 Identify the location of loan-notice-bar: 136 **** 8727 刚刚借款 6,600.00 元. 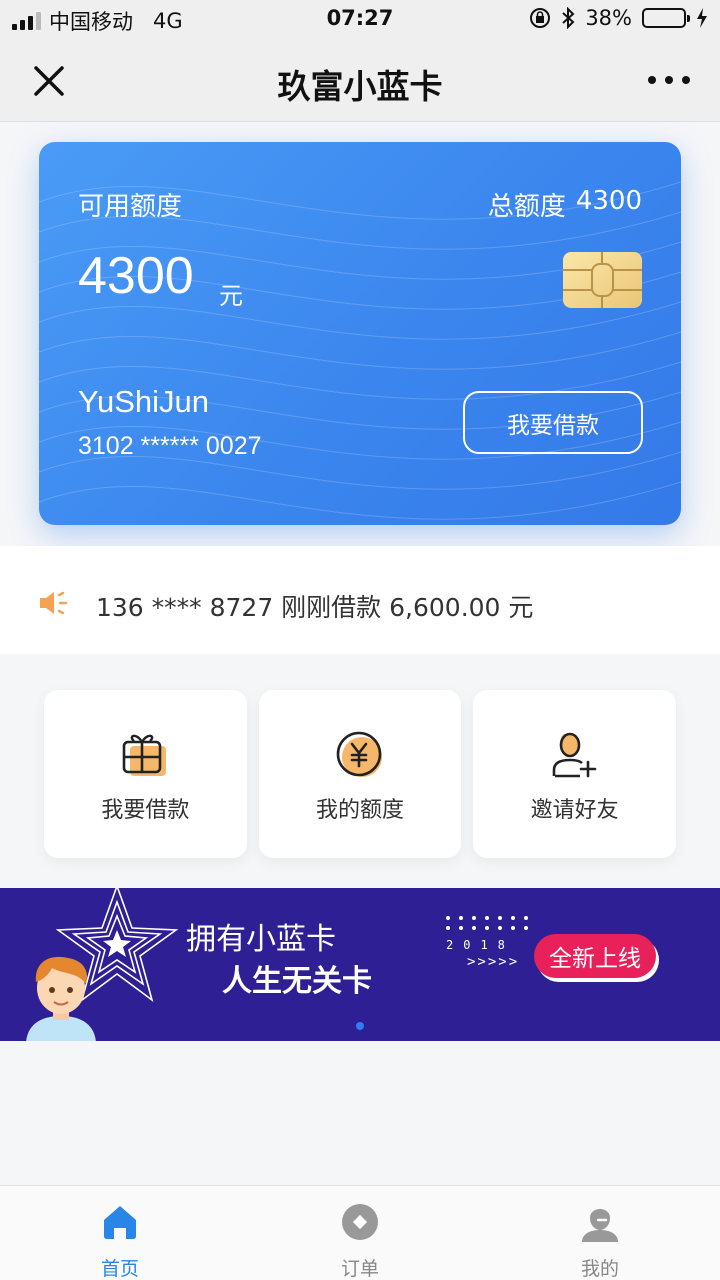
(360, 600).